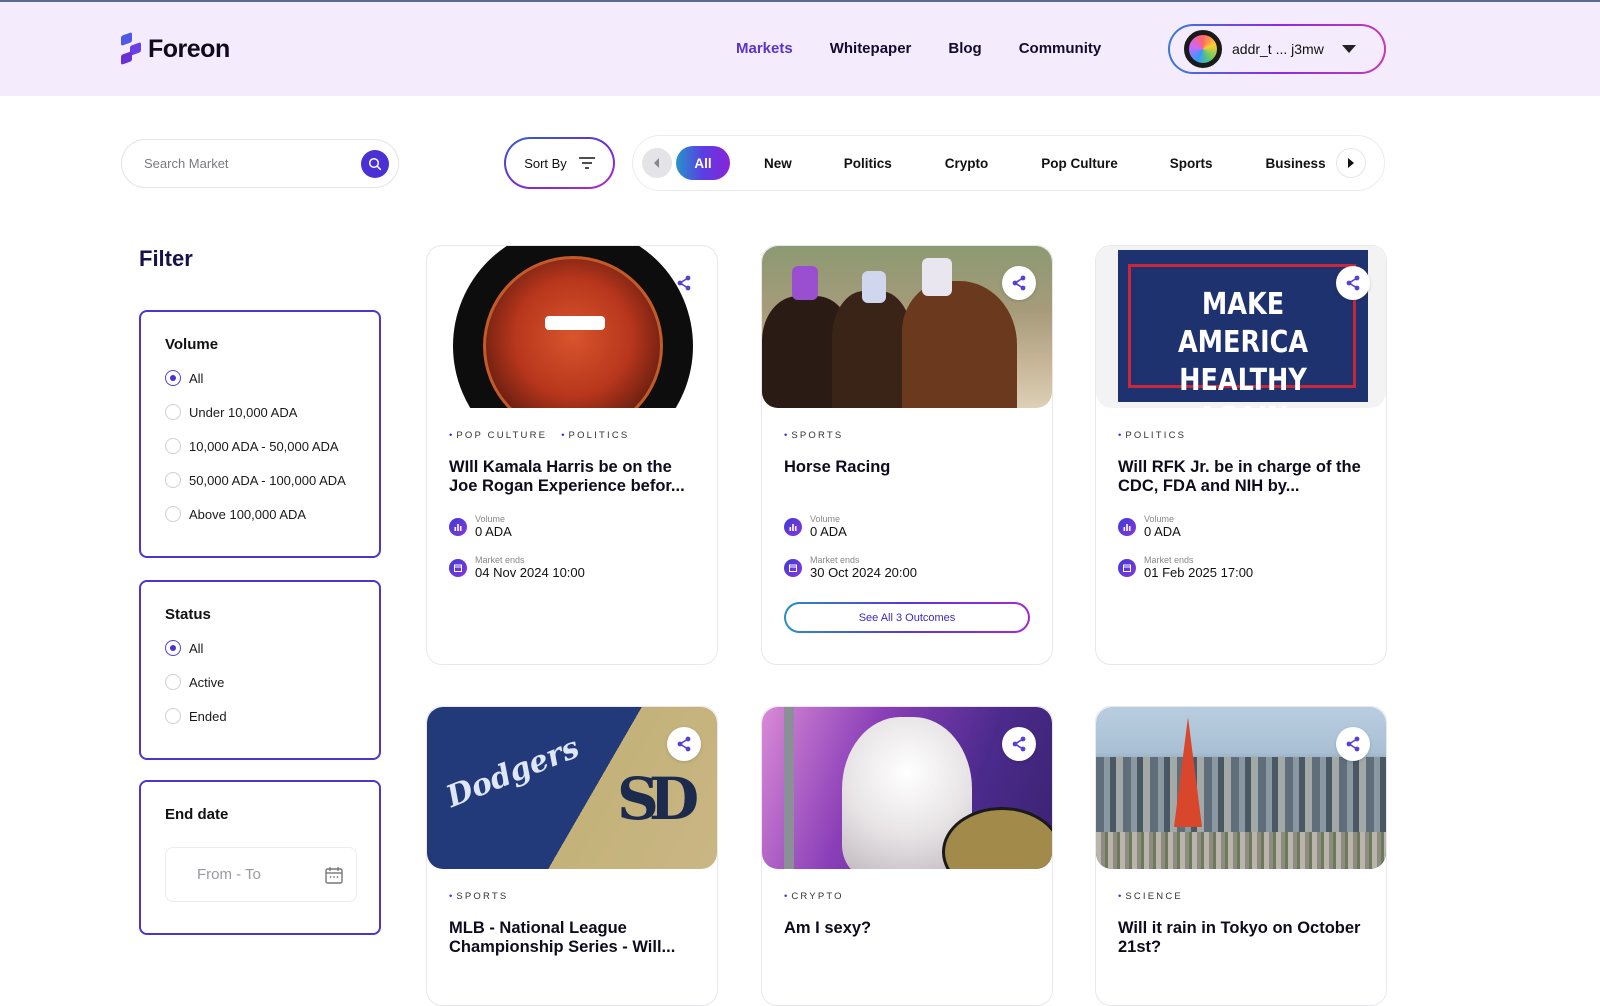 The image size is (1600, 1006). What do you see at coordinates (918, 48) in the screenshot?
I see `main-nav: Markets Whitepaper Blog Community` at bounding box center [918, 48].